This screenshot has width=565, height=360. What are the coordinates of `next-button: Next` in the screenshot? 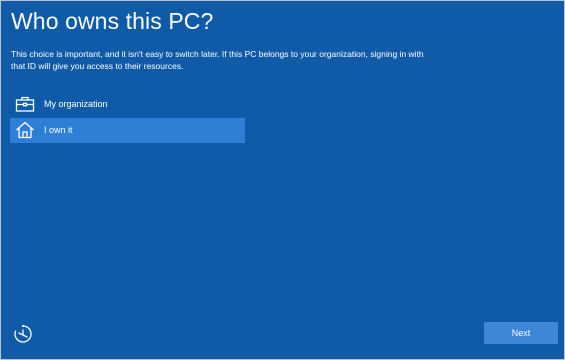 It's located at (521, 333).